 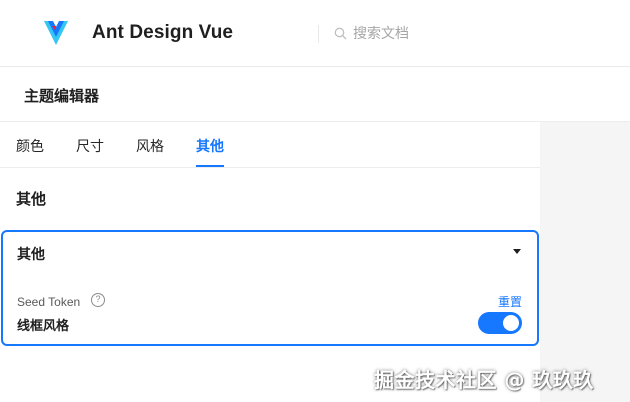 I want to click on theme-editor-header: 主题编辑器, so click(x=315, y=94).